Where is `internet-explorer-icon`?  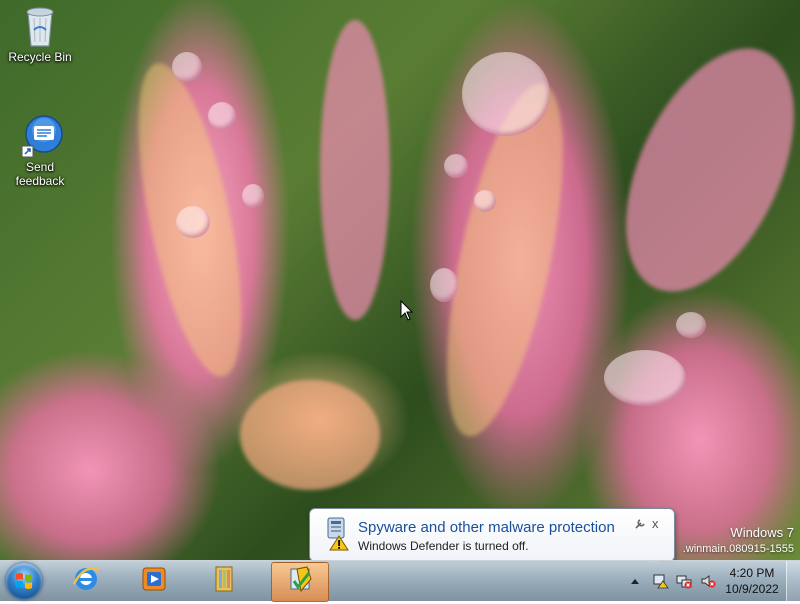
internet-explorer-icon is located at coordinates (86, 581).